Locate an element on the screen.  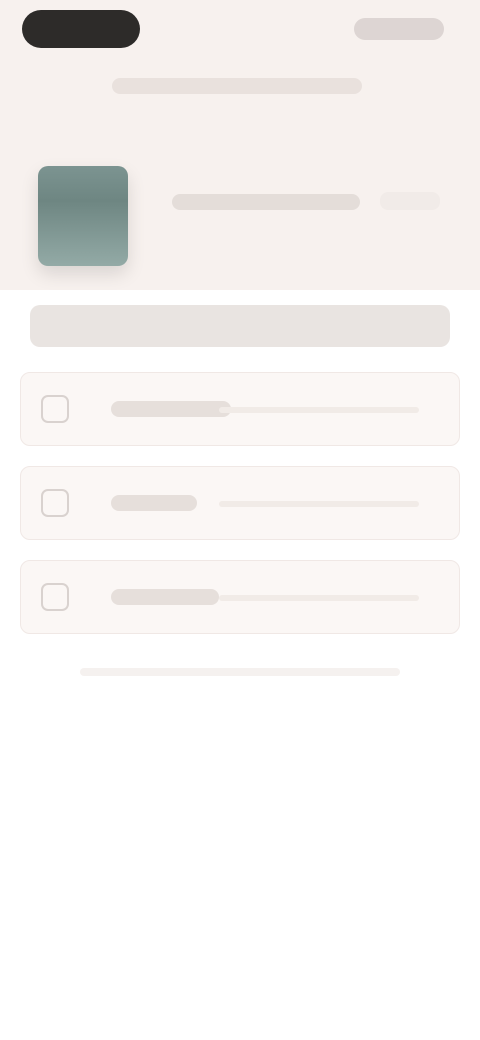
answer-option-2-label is located at coordinates (154, 503).